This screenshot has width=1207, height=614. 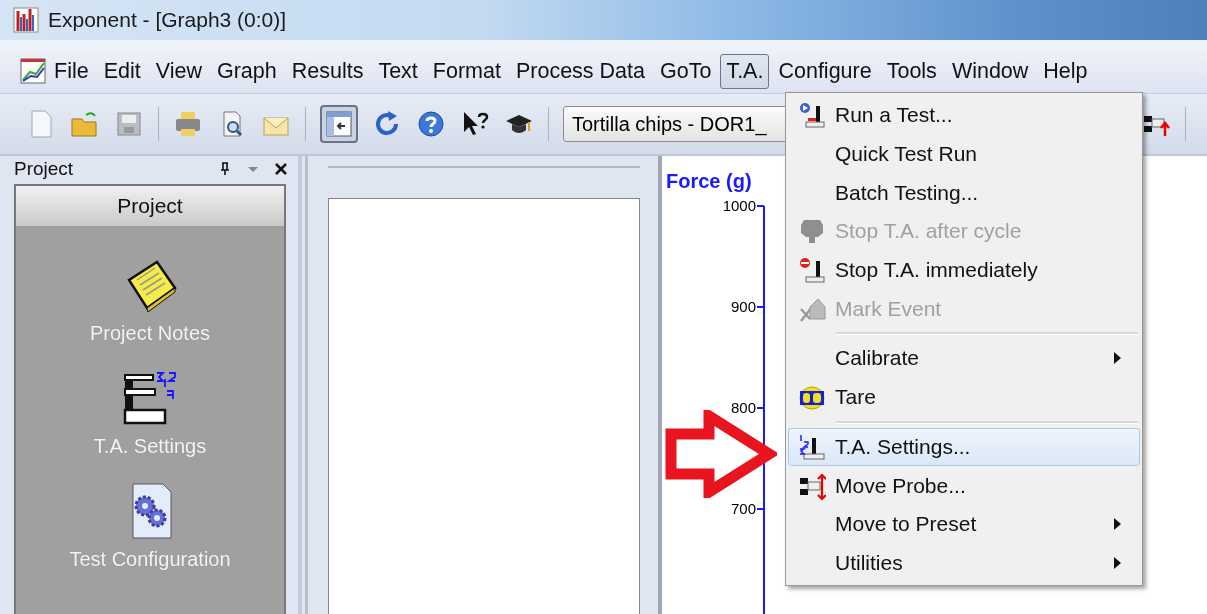 What do you see at coordinates (911, 71) in the screenshot?
I see `menu-item: Tools` at bounding box center [911, 71].